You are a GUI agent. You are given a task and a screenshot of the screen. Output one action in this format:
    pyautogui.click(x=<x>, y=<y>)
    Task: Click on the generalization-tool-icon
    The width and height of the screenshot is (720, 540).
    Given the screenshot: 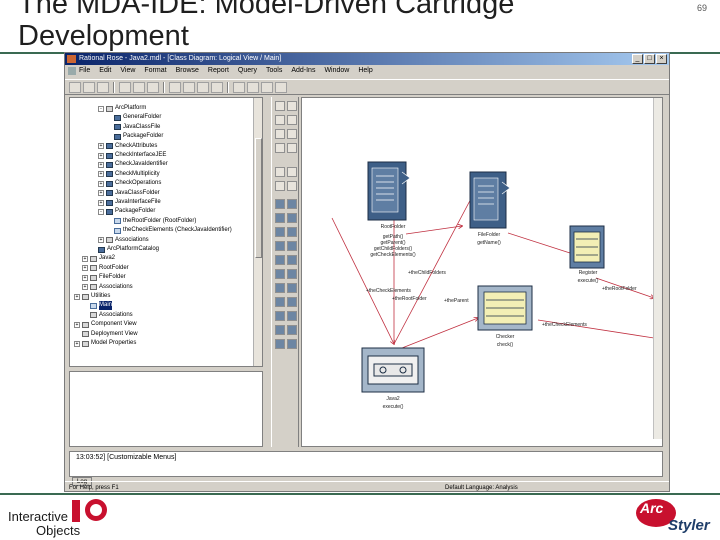 What is the action you would take?
    pyautogui.click(x=292, y=172)
    